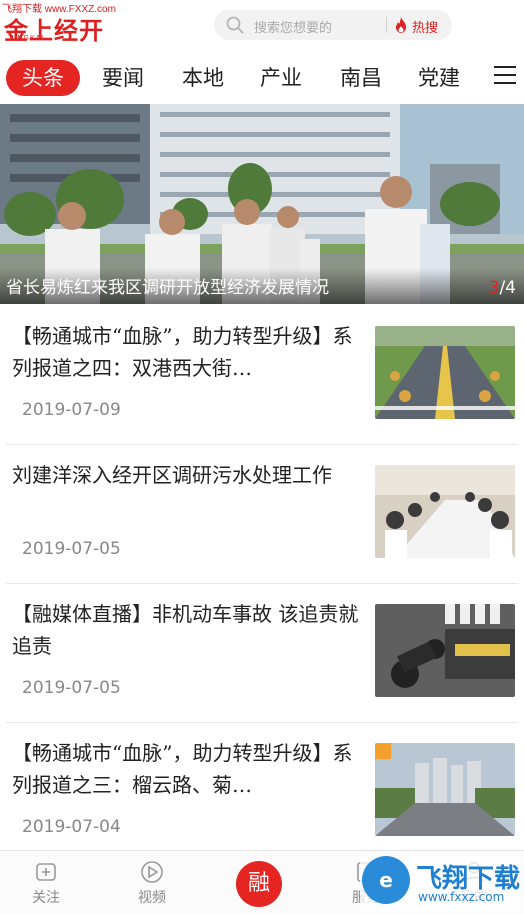 The image size is (524, 914). What do you see at coordinates (172, 475) in the screenshot?
I see `news-title: 刘建洋深入经开区调研污水处理工作` at bounding box center [172, 475].